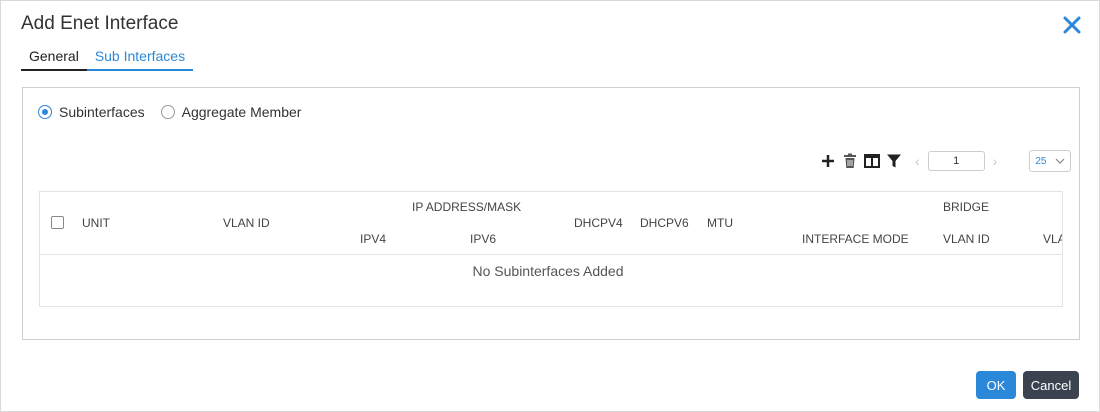 The width and height of the screenshot is (1100, 412). What do you see at coordinates (850, 161) in the screenshot?
I see `delete-icon` at bounding box center [850, 161].